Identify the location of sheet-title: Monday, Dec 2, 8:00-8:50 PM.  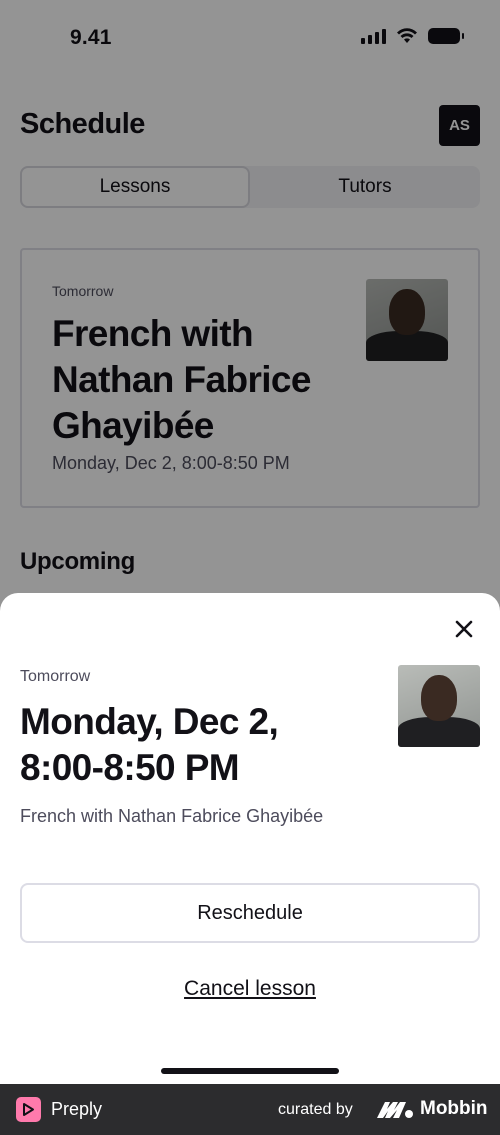
(149, 744).